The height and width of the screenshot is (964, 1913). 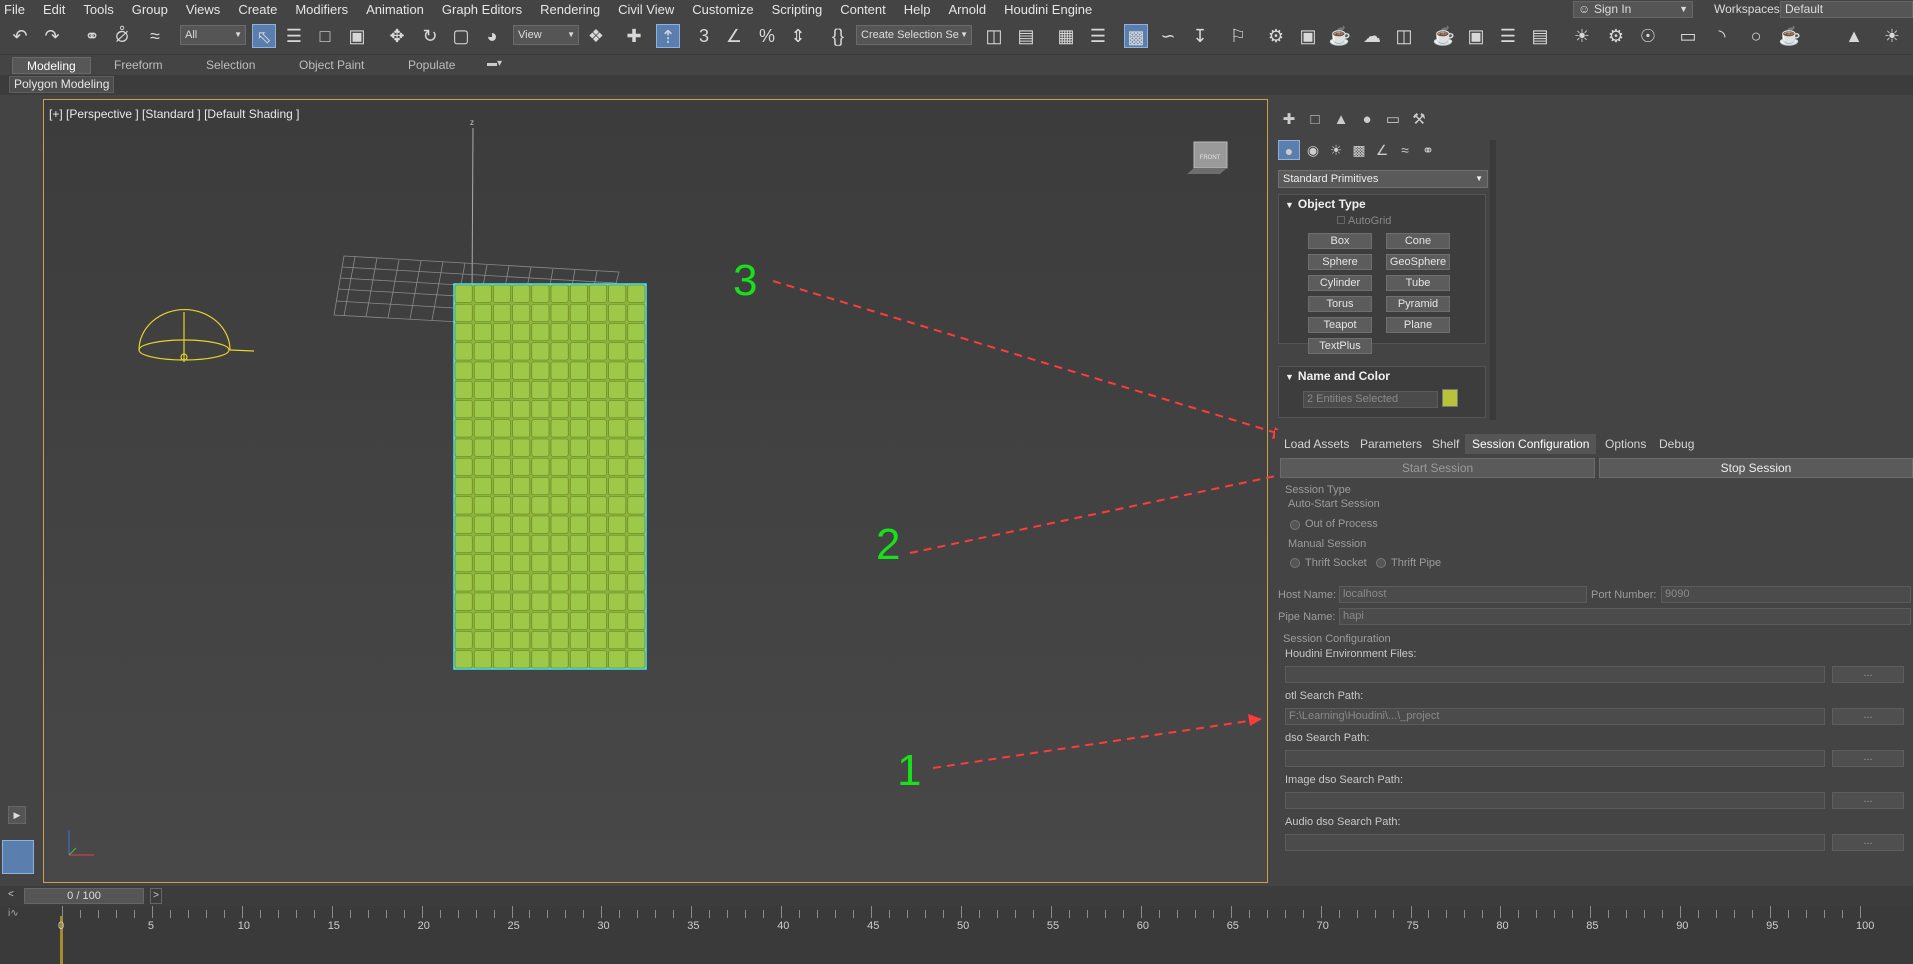 What do you see at coordinates (1341, 120) in the screenshot?
I see `hierarchy-tab-icon: ▲` at bounding box center [1341, 120].